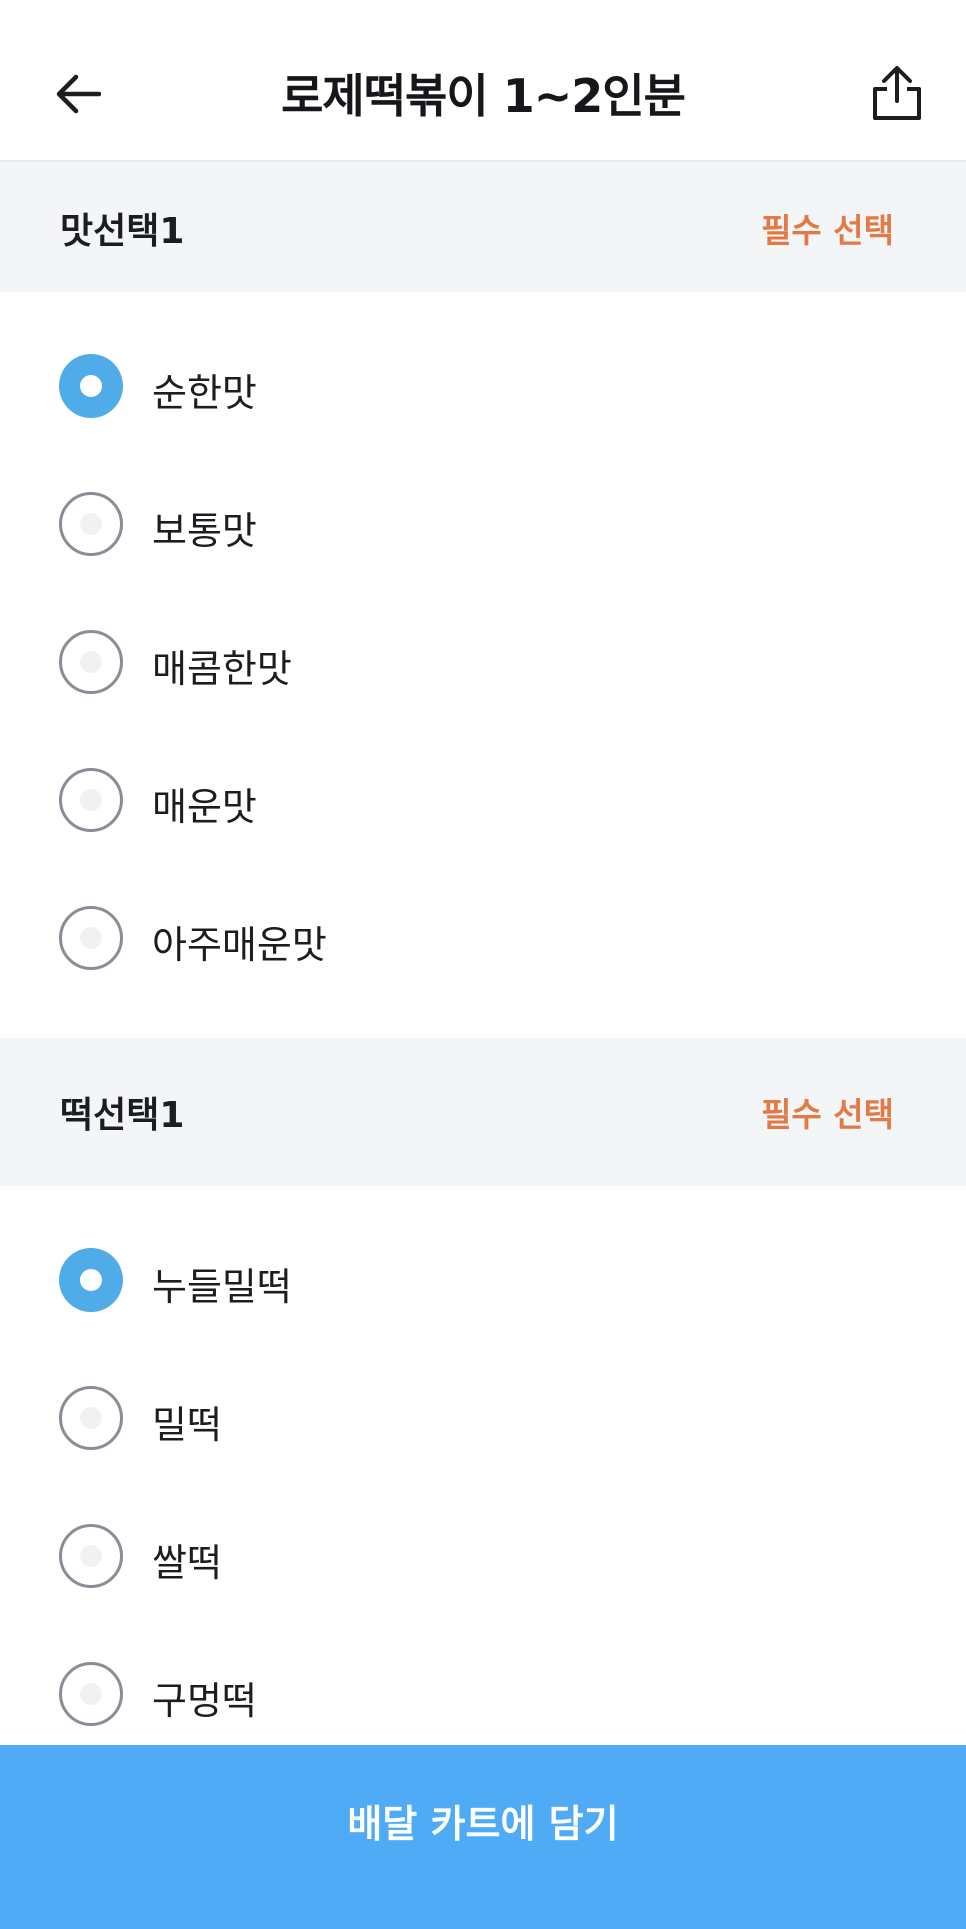  I want to click on option-label: 쌀떡, so click(187, 1563).